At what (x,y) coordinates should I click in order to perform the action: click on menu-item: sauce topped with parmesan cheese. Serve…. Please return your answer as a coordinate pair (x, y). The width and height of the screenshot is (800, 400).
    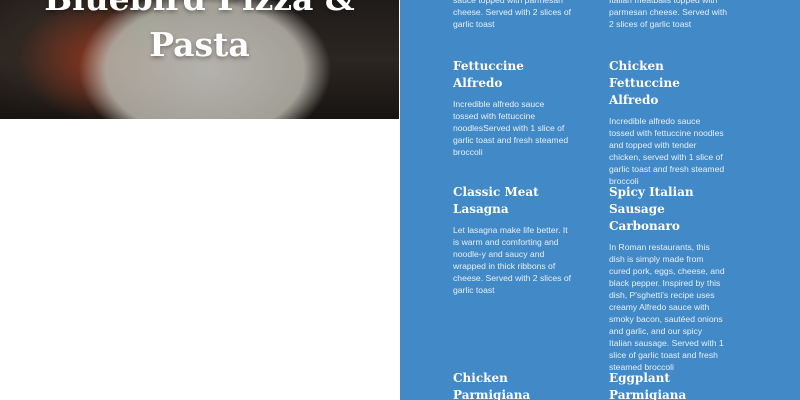
    Looking at the image, I should click on (512, 15).